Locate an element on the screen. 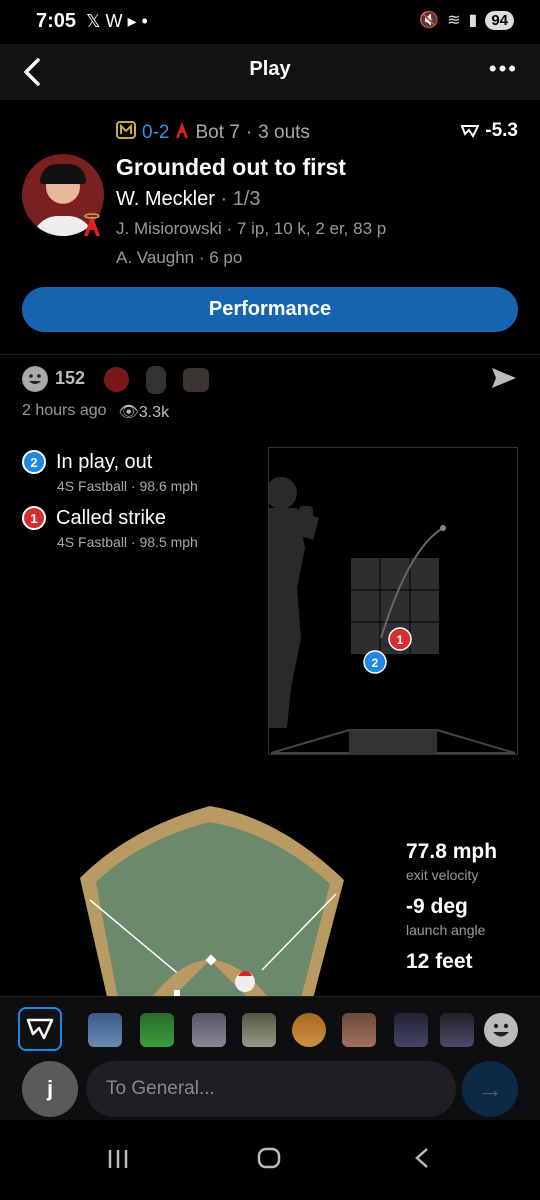 This screenshot has height=1200, width=540. reaction-picker-bar is located at coordinates (270, 1027).